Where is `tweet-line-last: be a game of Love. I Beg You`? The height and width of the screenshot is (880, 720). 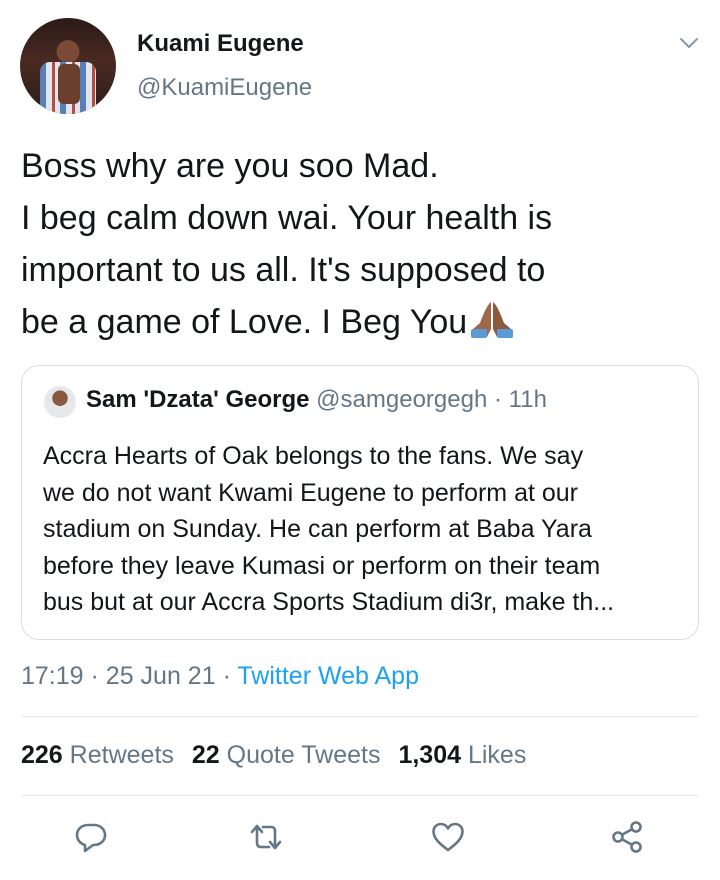 tweet-line-last: be a game of Love. I Beg You is located at coordinates (361, 322).